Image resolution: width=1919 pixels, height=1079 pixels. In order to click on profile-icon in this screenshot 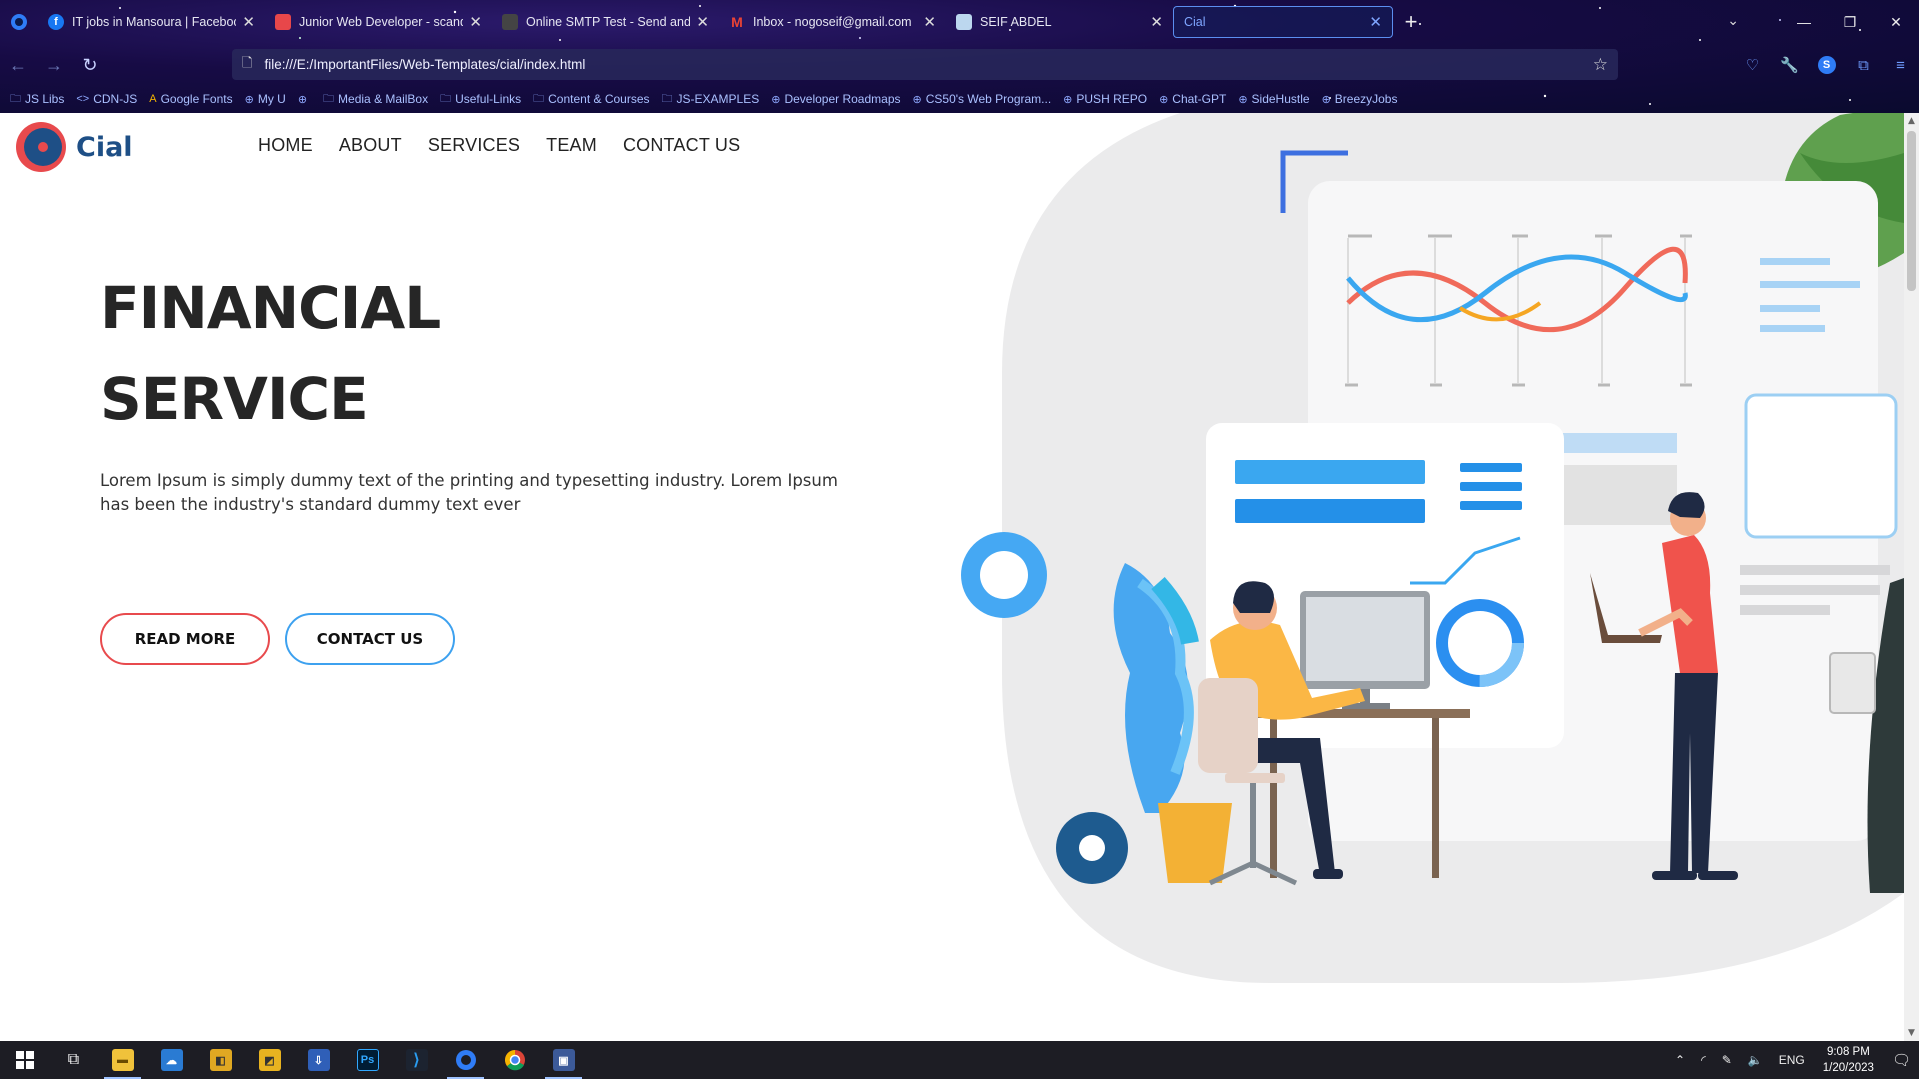, I will do `click(964, 22)`.